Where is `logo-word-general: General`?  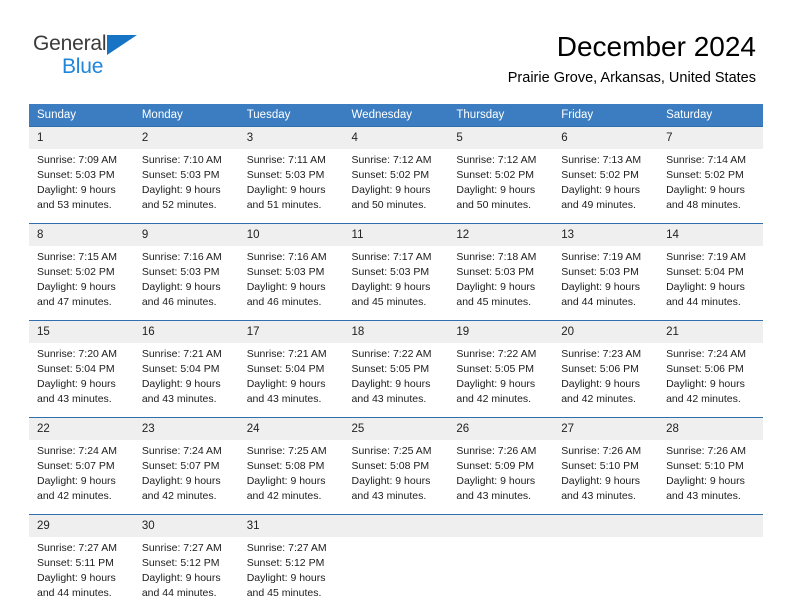
logo-word-general: General is located at coordinates (70, 43).